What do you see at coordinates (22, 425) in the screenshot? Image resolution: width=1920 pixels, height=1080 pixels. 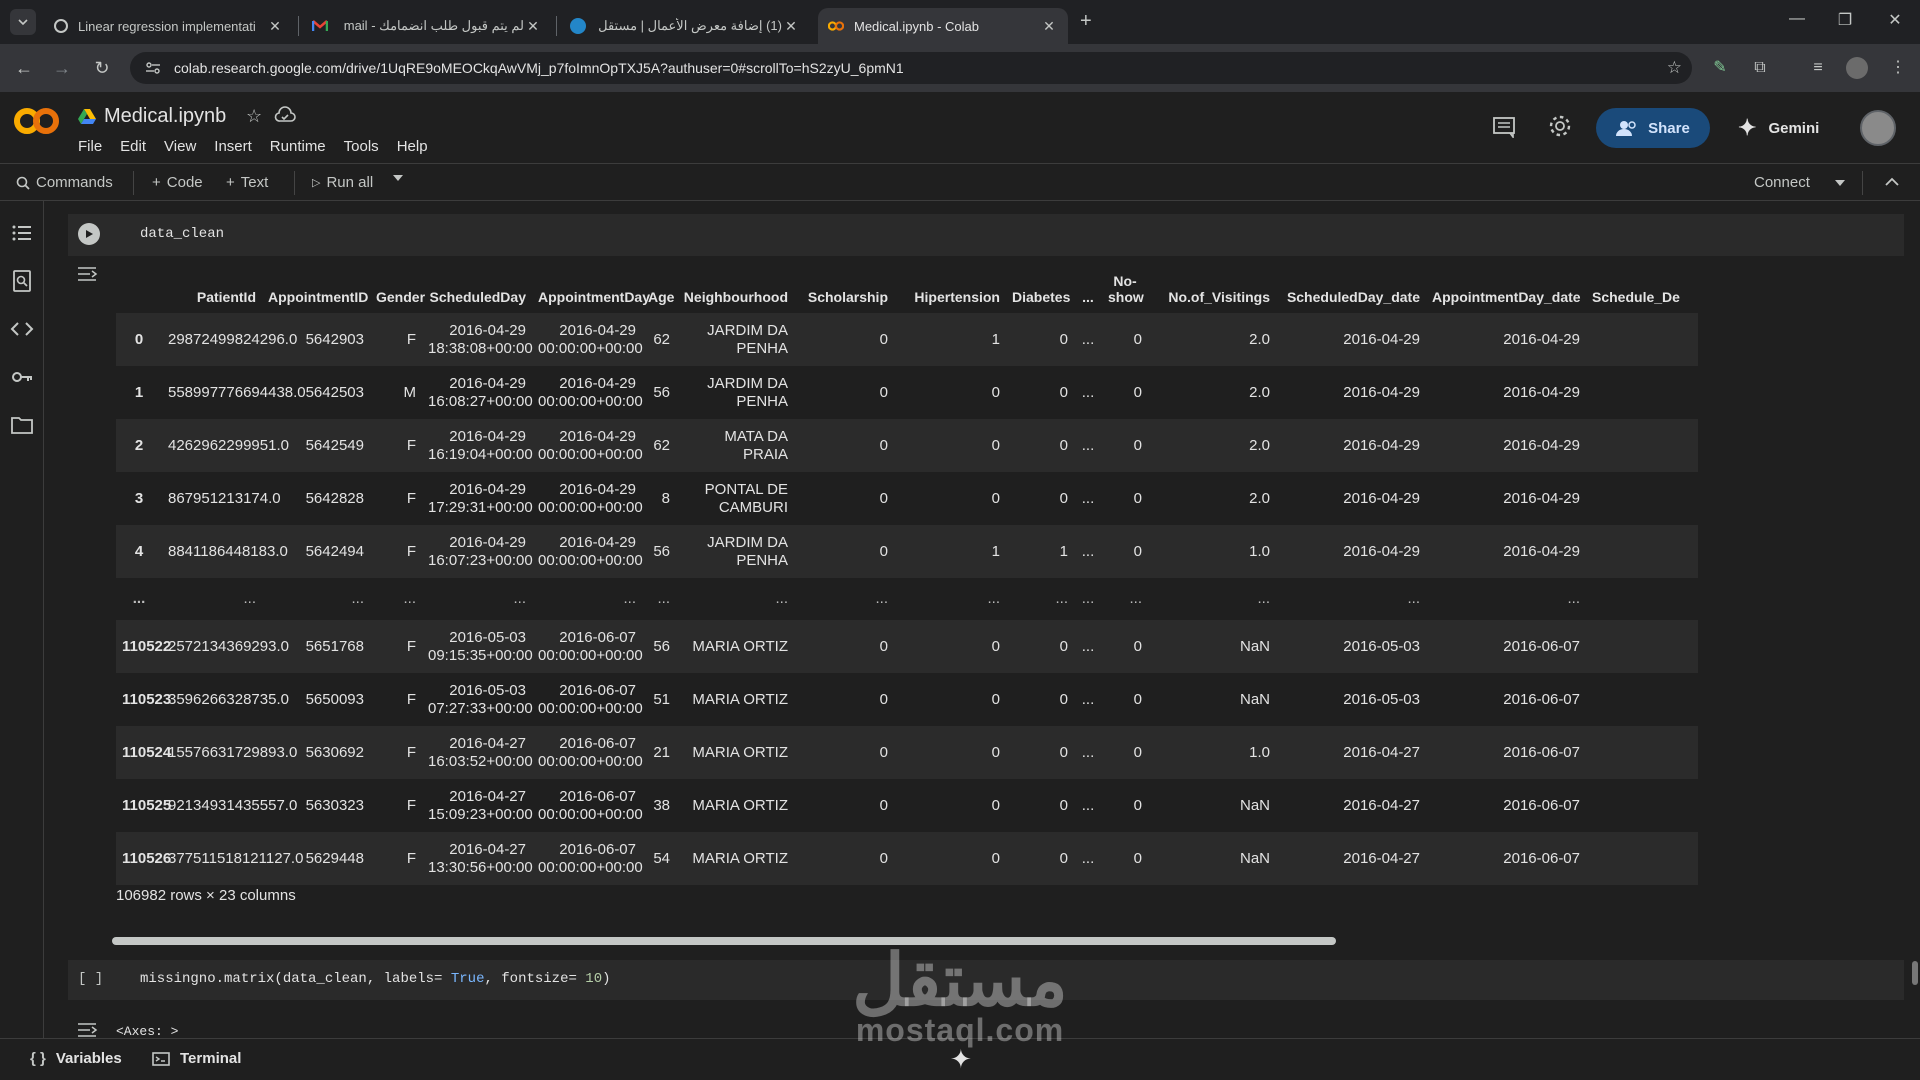 I see `files-folder-icon` at bounding box center [22, 425].